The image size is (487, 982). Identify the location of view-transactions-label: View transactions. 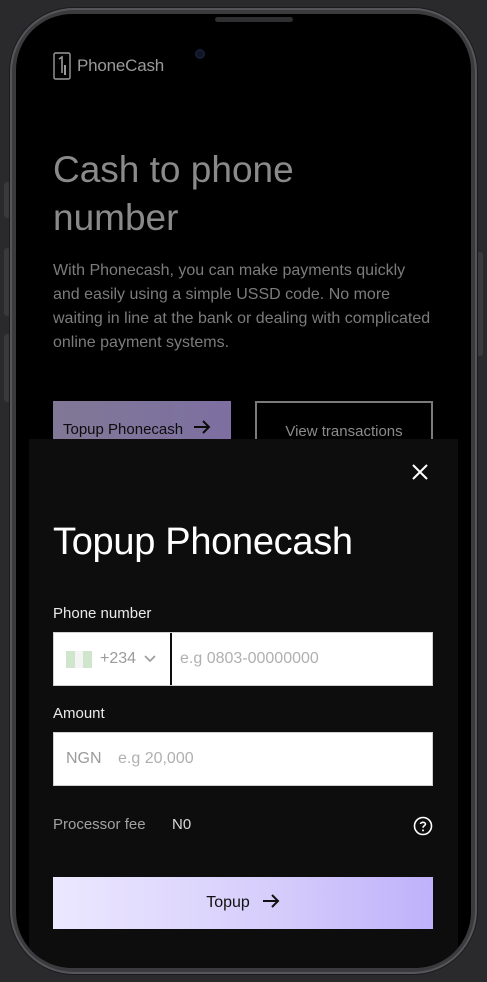
(344, 431).